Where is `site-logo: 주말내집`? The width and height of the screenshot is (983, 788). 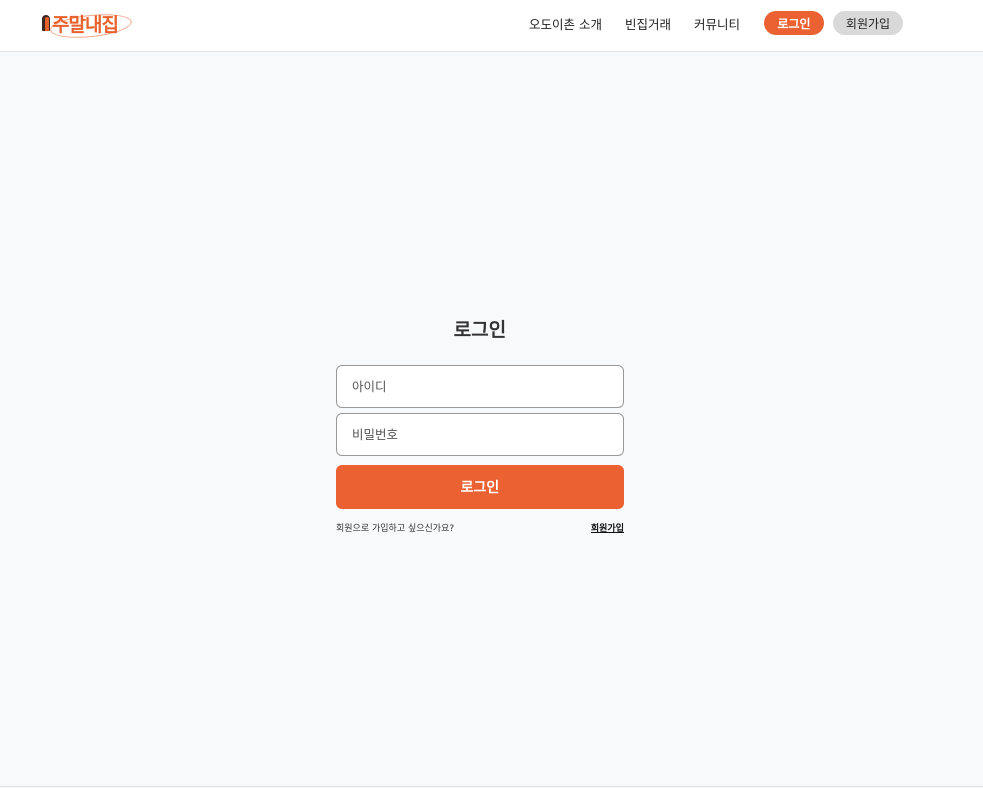 site-logo: 주말내집 is located at coordinates (87, 25).